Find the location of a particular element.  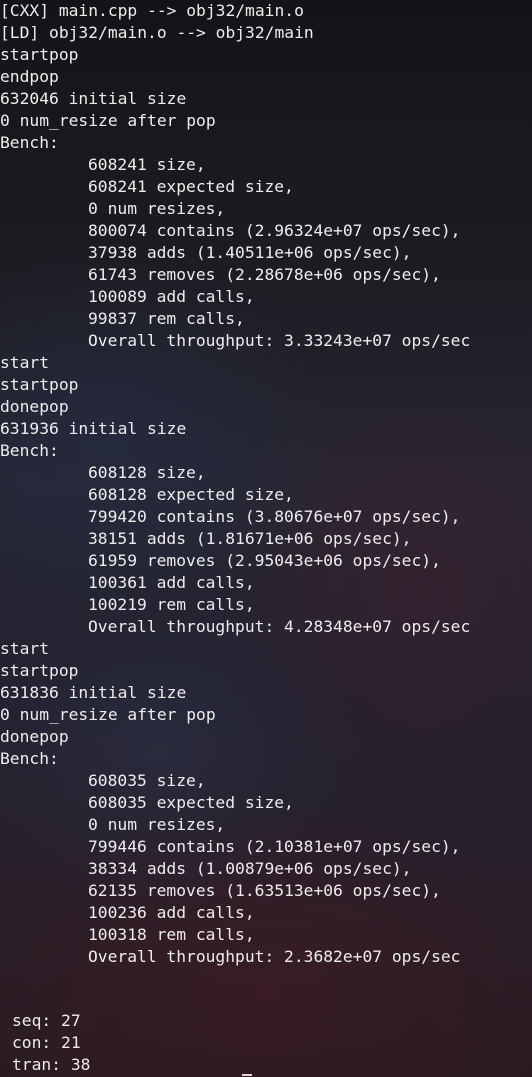

output-line: Overall throughput: 2.3682e+07 ops/sec is located at coordinates (274, 956).